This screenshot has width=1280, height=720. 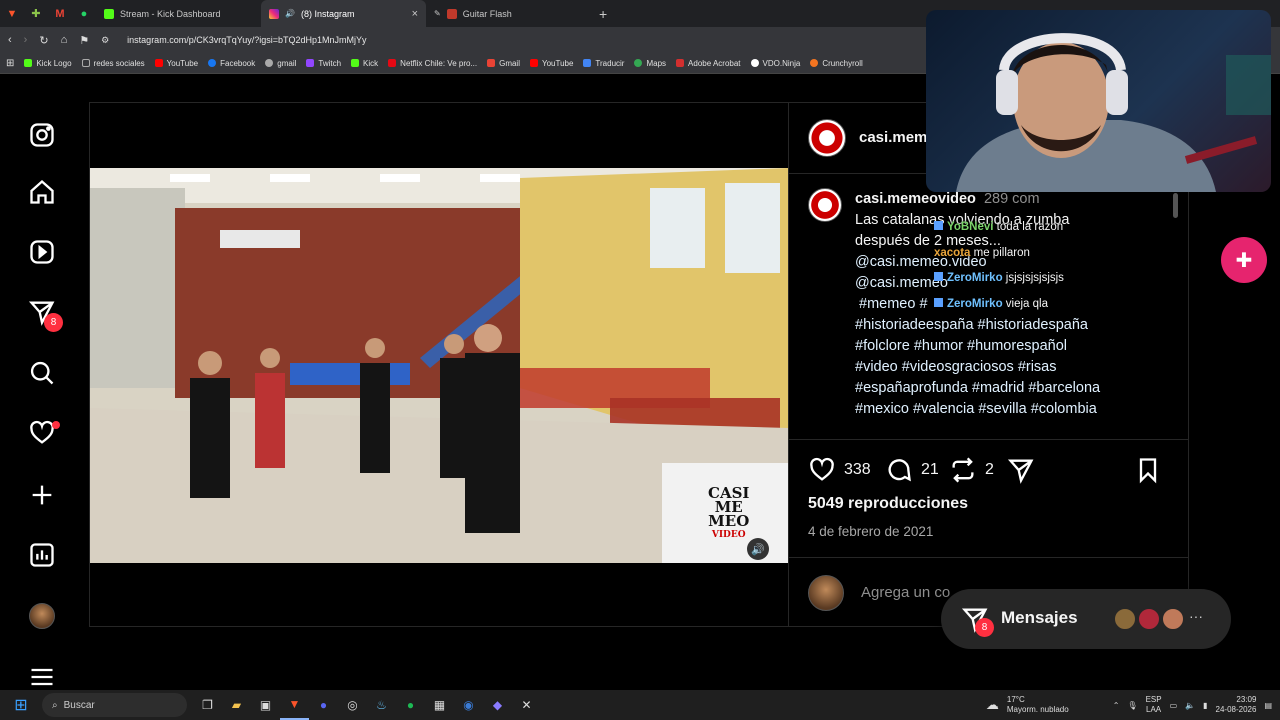 I want to click on speaker-icon: 🔊, so click(x=290, y=13).